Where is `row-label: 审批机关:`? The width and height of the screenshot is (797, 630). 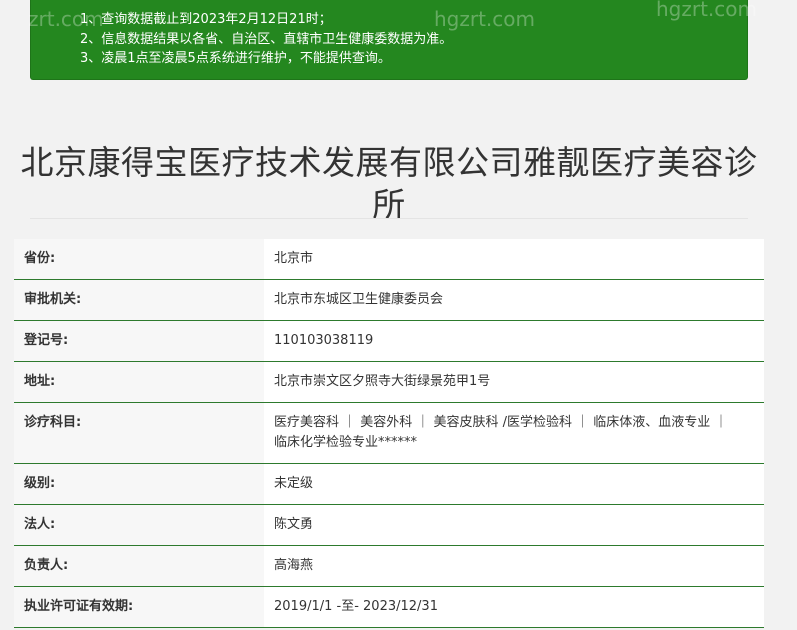
row-label: 审批机关: is located at coordinates (139, 300).